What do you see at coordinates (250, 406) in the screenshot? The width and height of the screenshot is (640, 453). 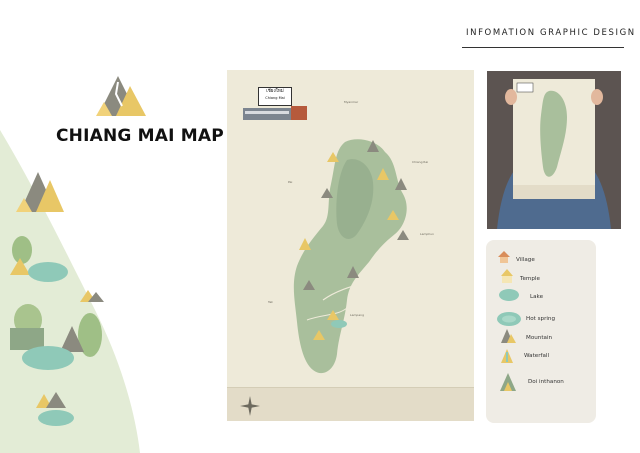 I see `compass-icon` at bounding box center [250, 406].